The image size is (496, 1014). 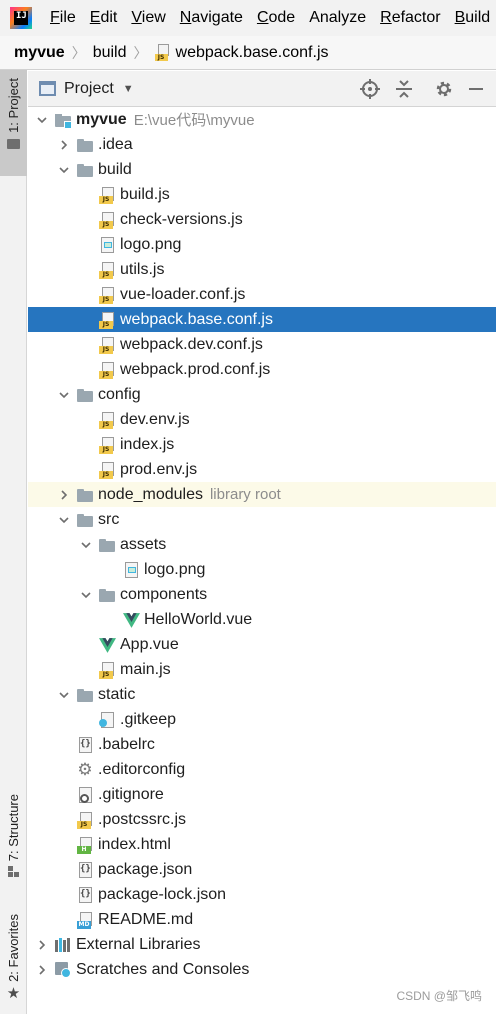 I want to click on tree-folder-row: build, so click(x=262, y=169).